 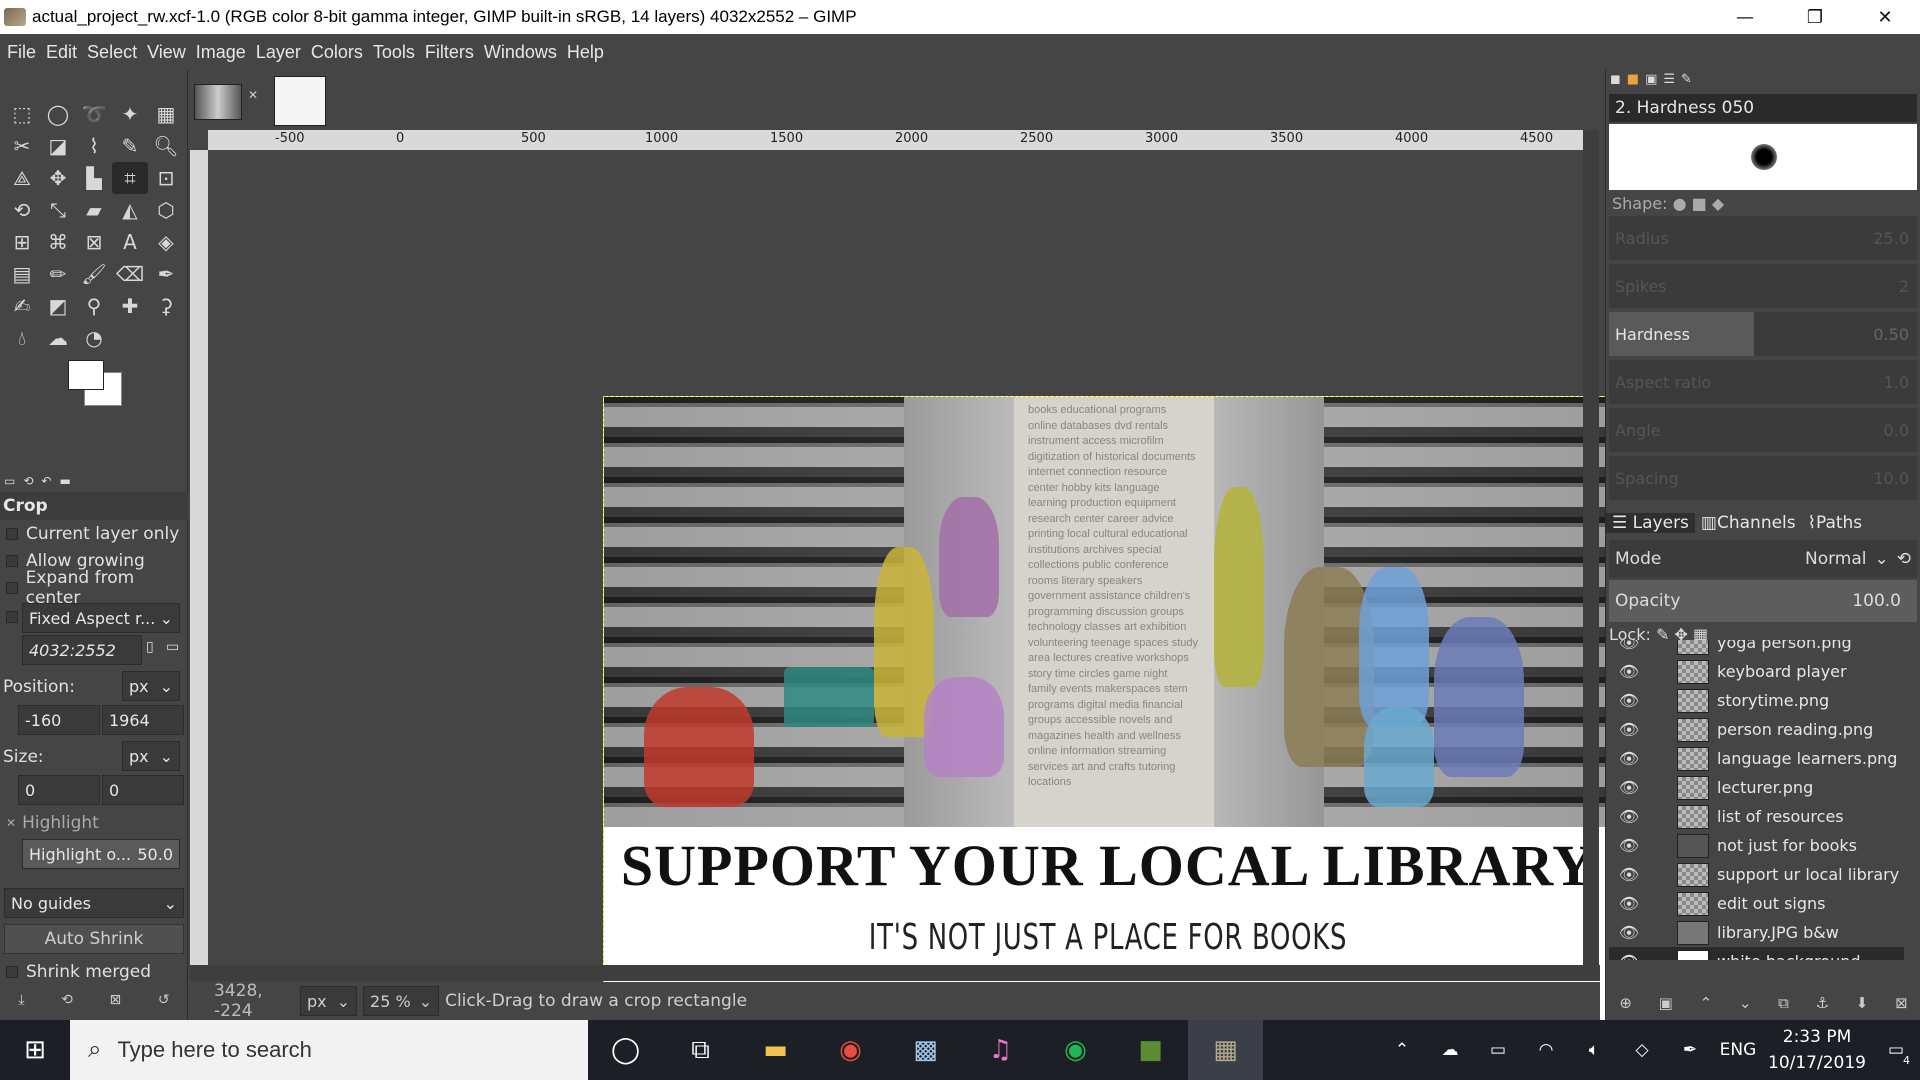 What do you see at coordinates (1669, 79) in the screenshot?
I see `document-history-tab-icon: ☰` at bounding box center [1669, 79].